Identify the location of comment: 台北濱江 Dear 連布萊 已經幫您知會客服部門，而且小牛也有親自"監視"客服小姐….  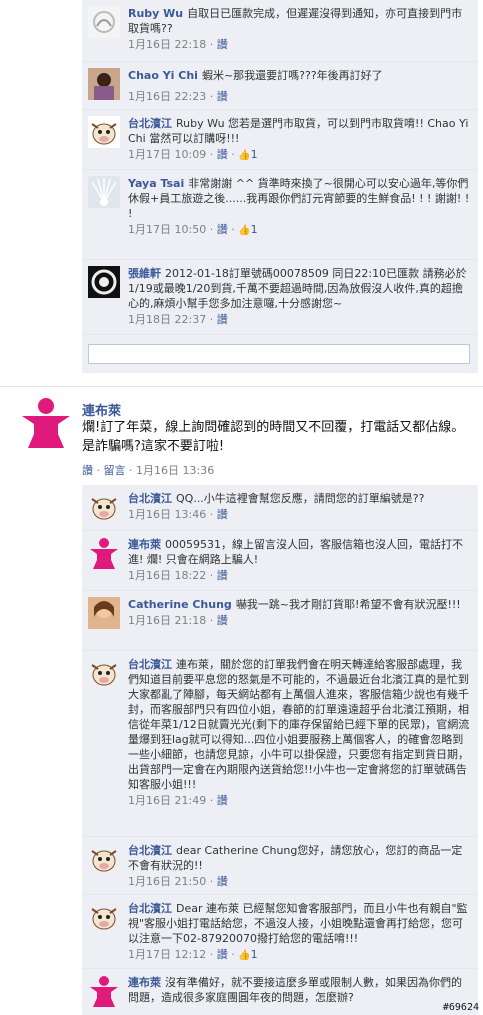
(280, 932).